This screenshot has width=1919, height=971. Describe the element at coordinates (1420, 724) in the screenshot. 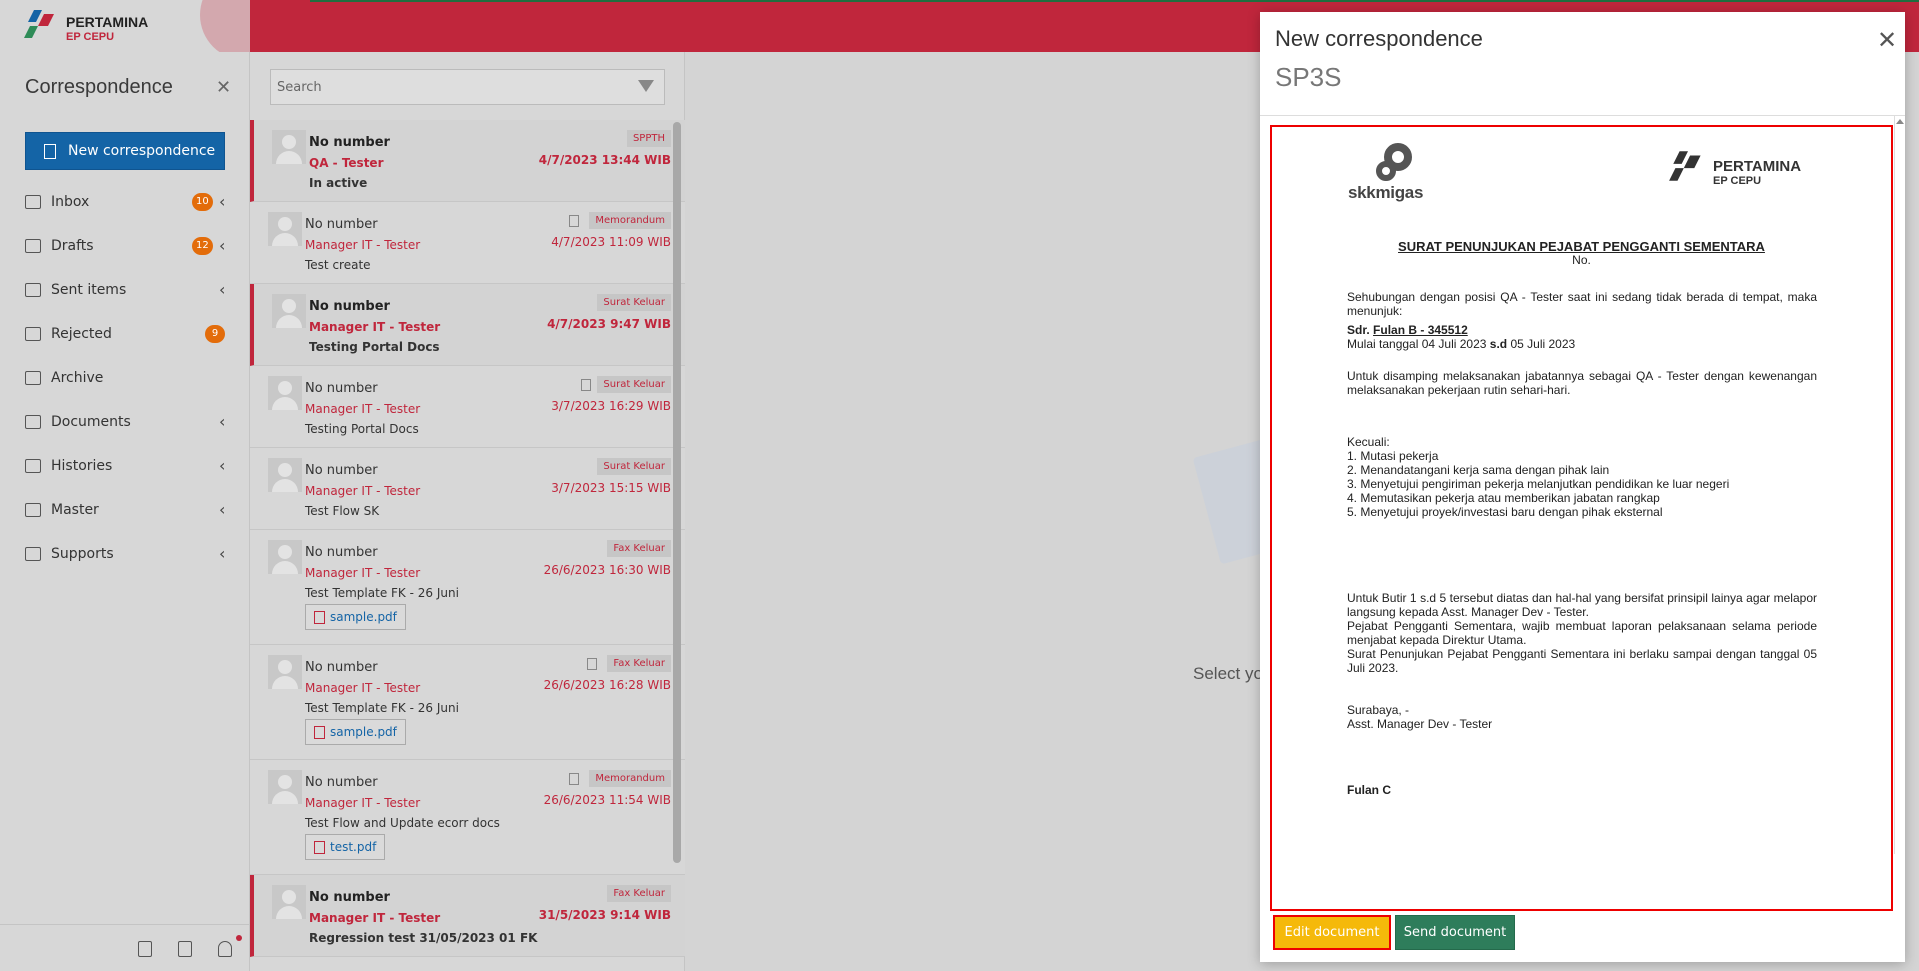

I see `doc-signer-title: Asst. Manager Dev - Tester` at that location.